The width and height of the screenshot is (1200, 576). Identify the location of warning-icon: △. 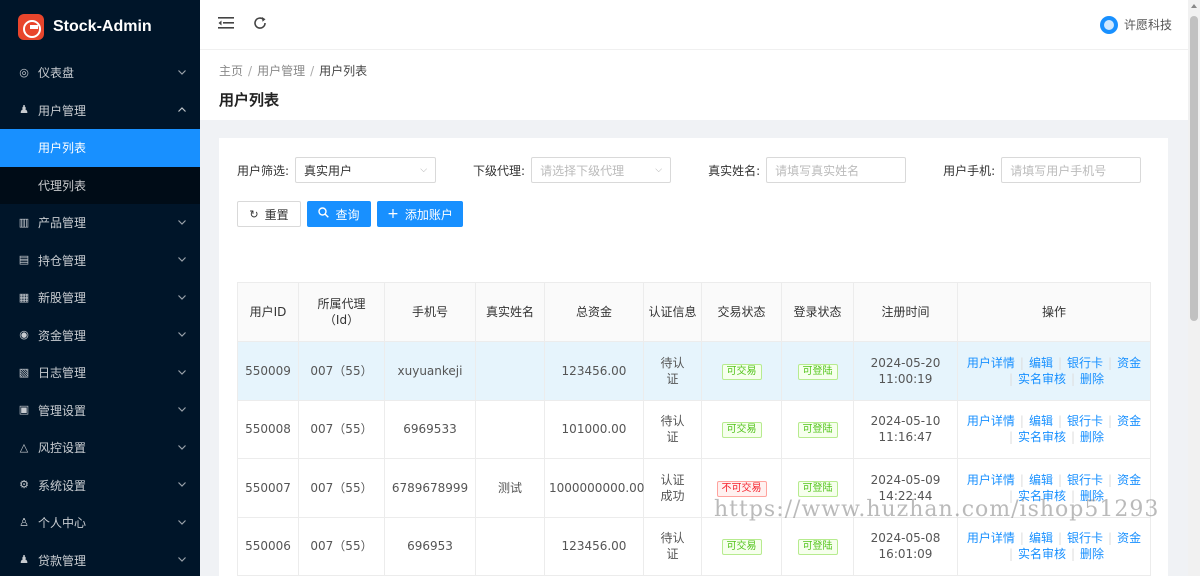
(24, 447).